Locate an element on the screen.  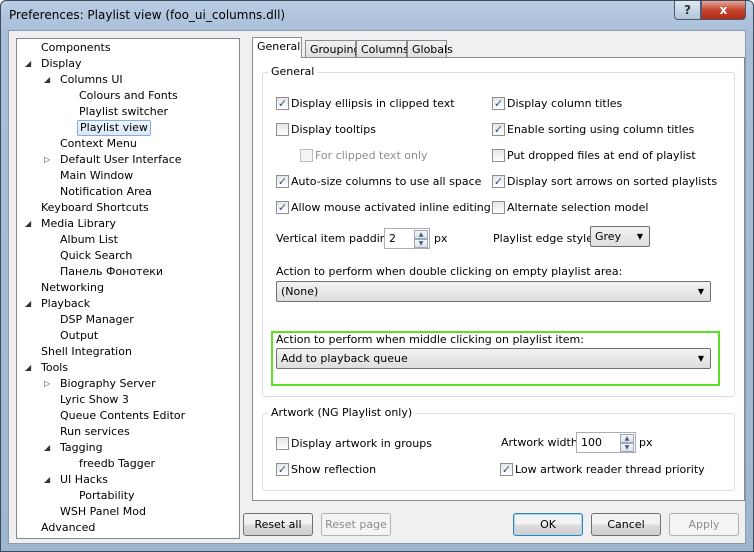
option-label: Allow mouse activated inline editing is located at coordinates (391, 207).